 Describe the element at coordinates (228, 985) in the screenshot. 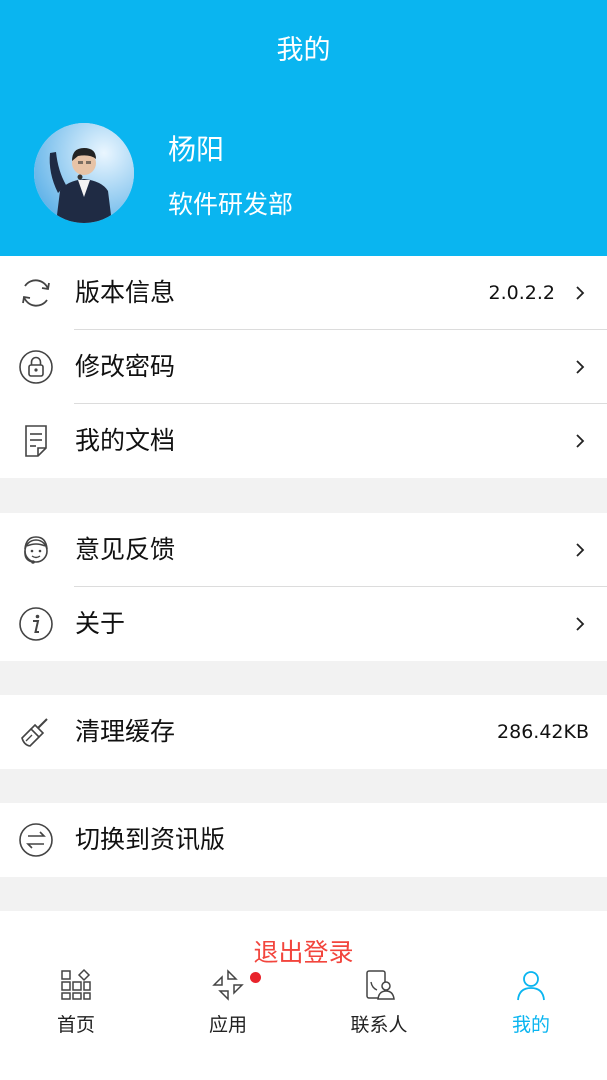

I see `apps-icon` at that location.